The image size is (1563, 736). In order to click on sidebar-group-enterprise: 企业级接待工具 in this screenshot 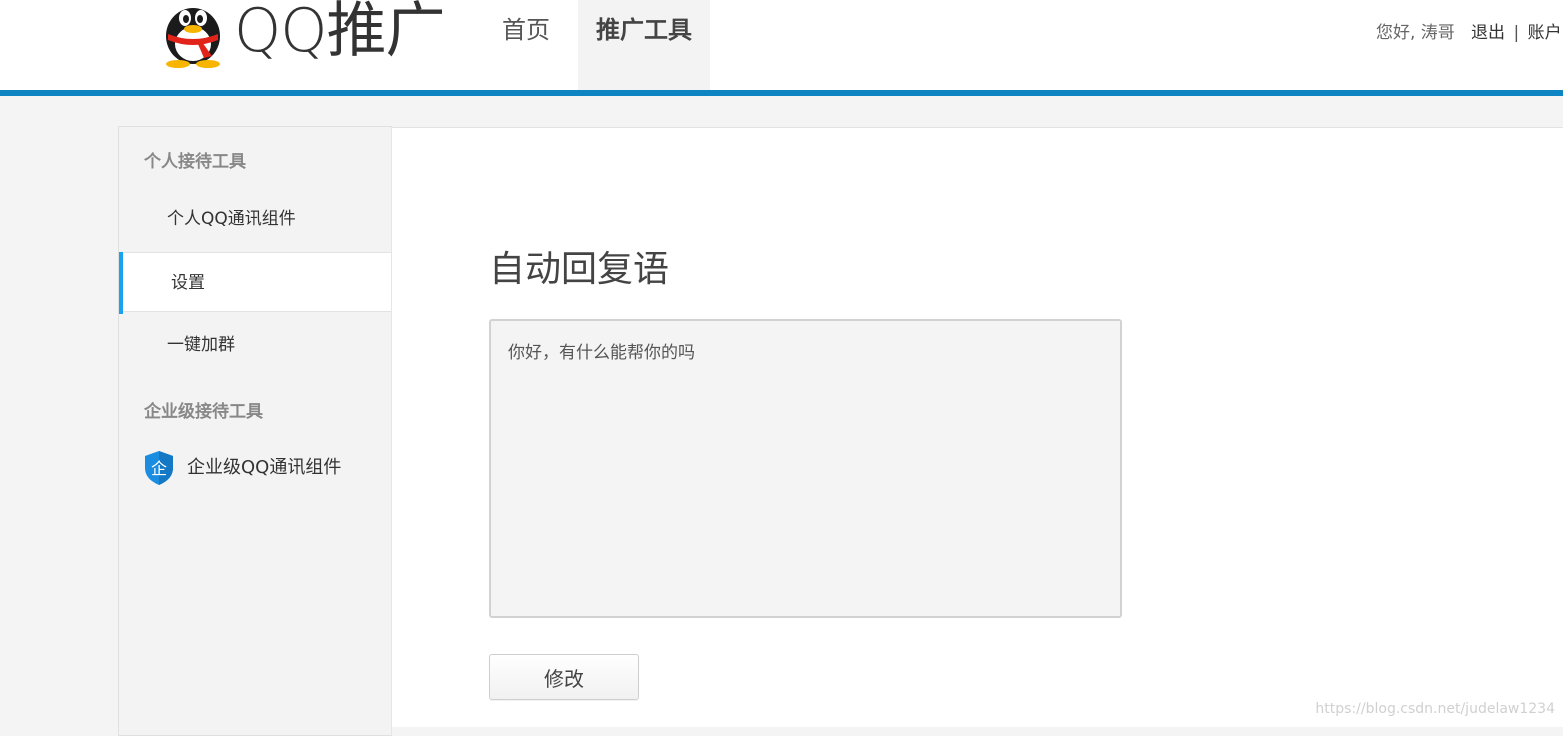, I will do `click(203, 409)`.